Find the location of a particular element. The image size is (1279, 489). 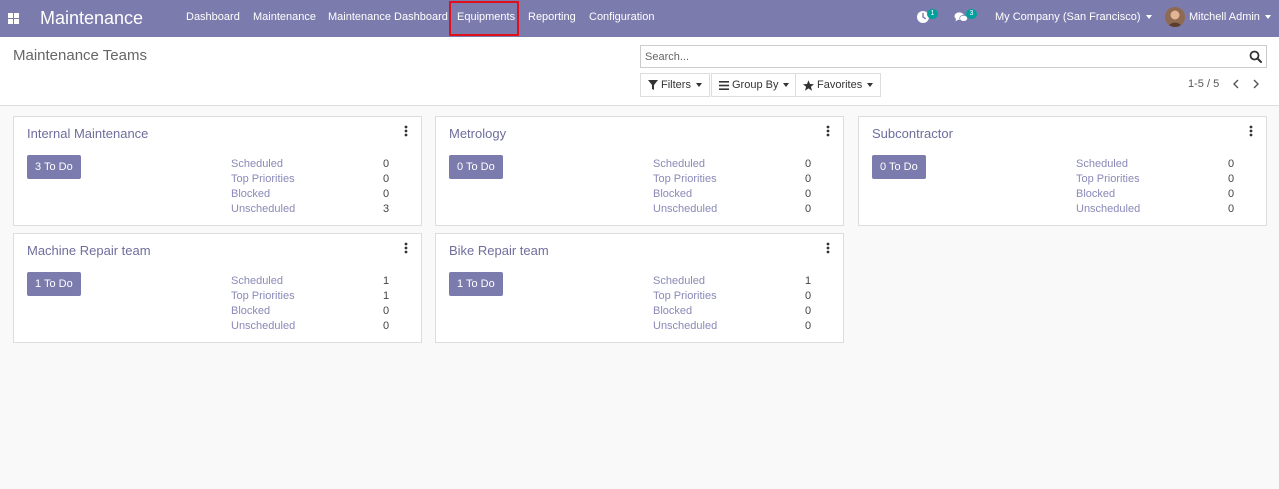

message-count-badge: 3 is located at coordinates (971, 14).